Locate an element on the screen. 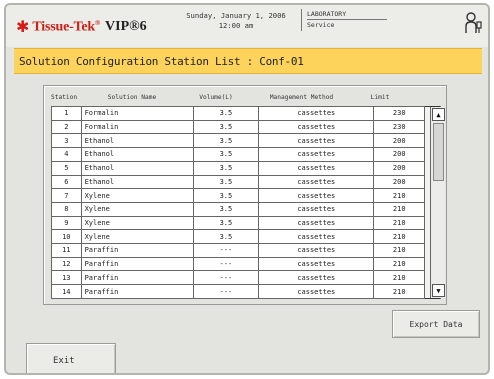  brand-model: VIP®6 is located at coordinates (126, 26).